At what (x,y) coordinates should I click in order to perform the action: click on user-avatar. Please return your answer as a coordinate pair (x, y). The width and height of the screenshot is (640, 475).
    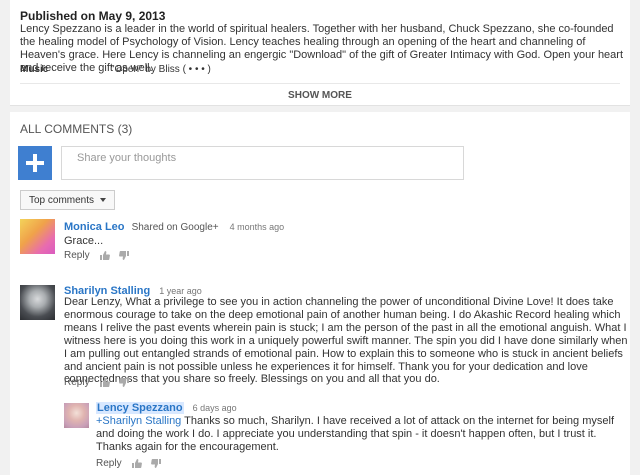
    Looking at the image, I should click on (35, 163).